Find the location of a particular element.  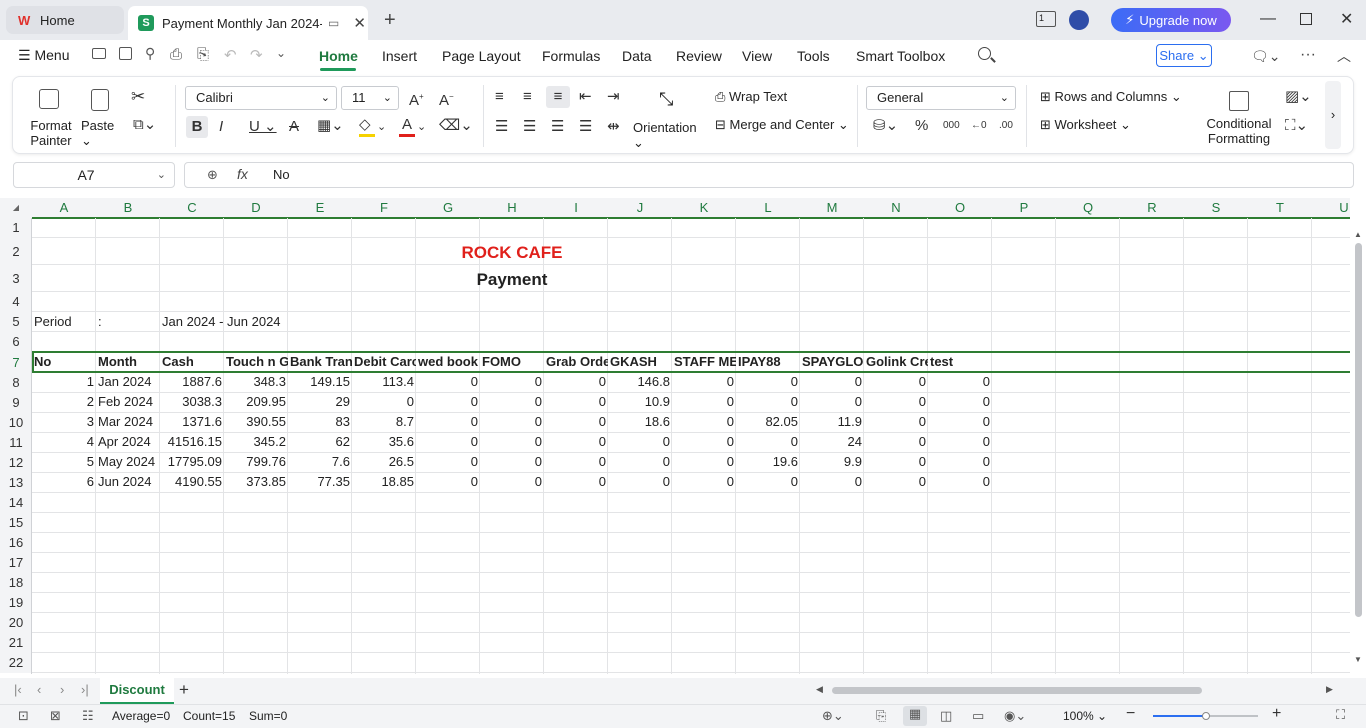

column-header: A is located at coordinates (64, 208).